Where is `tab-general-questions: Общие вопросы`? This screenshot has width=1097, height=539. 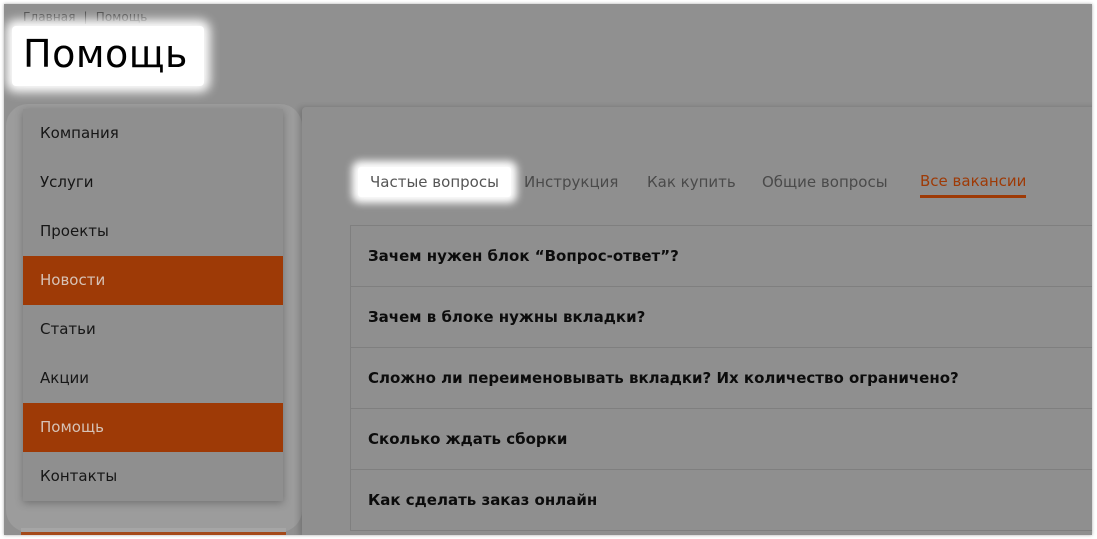 tab-general-questions: Общие вопросы is located at coordinates (825, 182).